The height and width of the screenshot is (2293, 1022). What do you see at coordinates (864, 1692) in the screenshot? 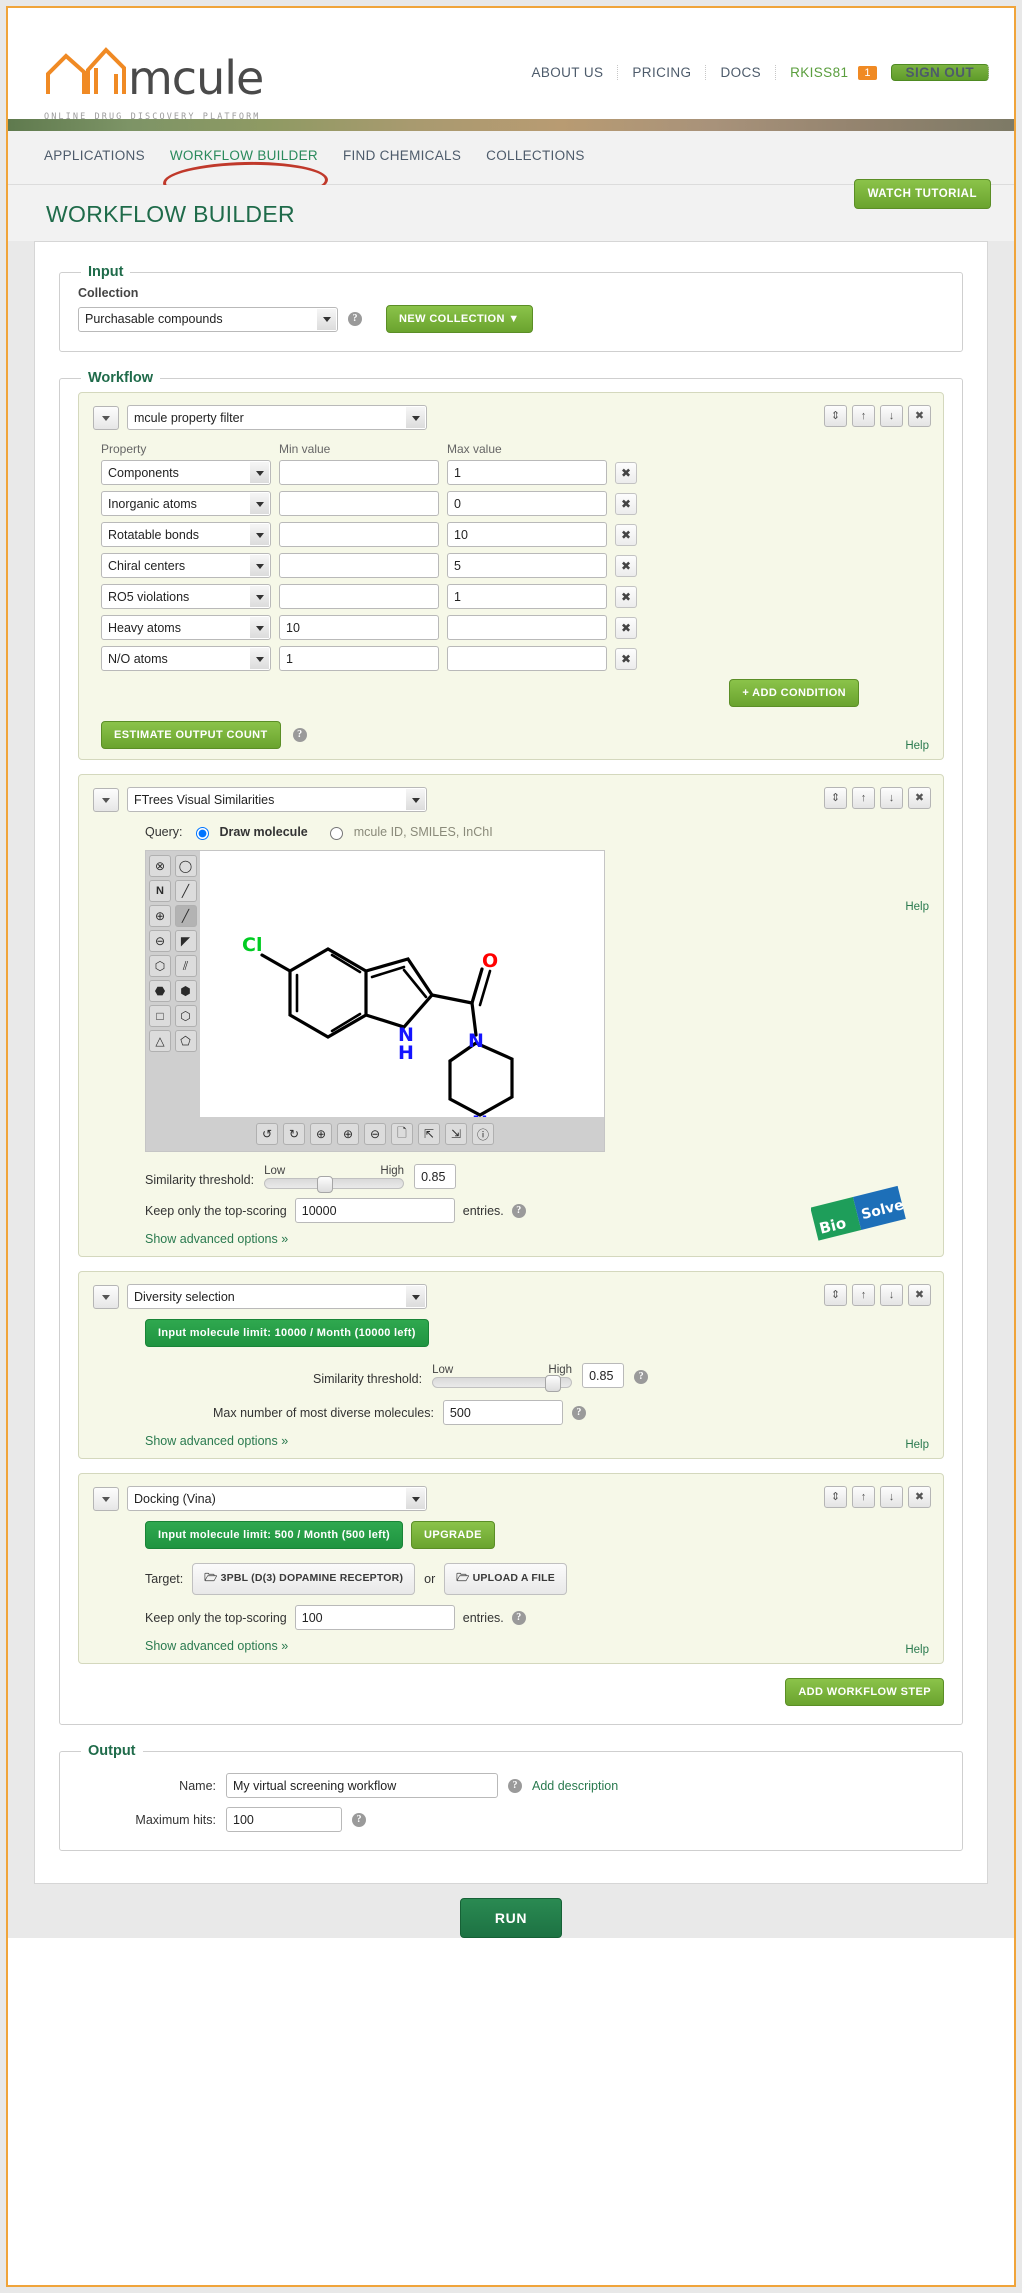
I see `add-workflow-step-button: ADD WORKFLOW STEP` at bounding box center [864, 1692].